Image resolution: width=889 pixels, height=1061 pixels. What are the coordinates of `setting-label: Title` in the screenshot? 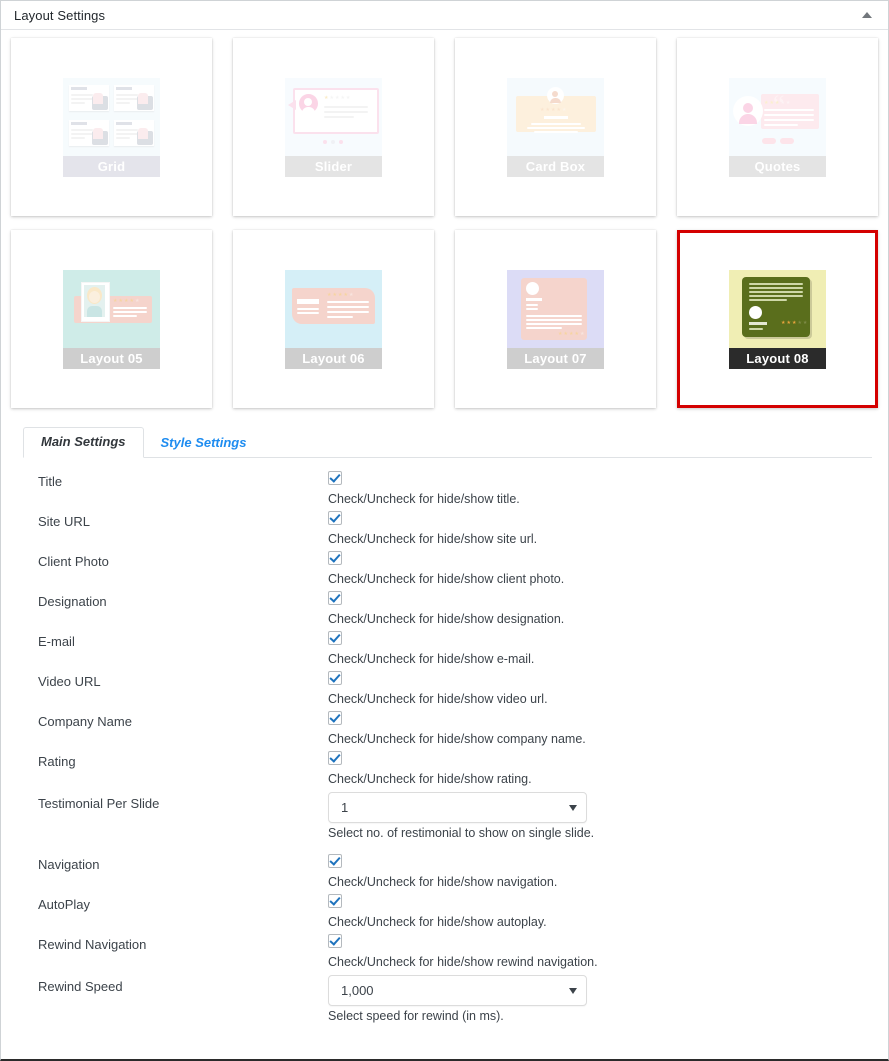 It's located at (50, 481).